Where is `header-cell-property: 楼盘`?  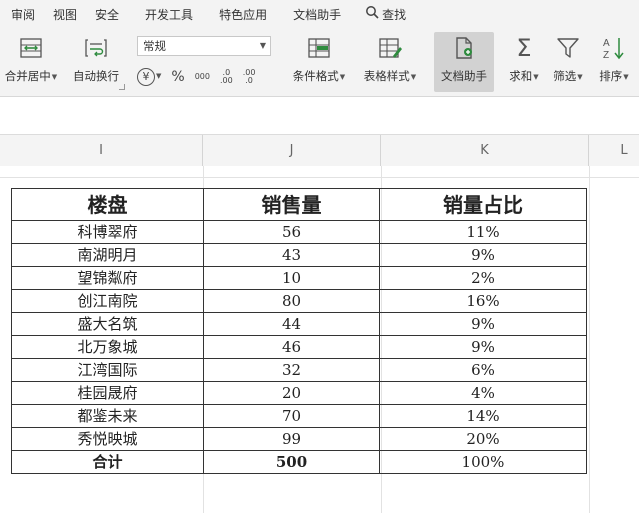 header-cell-property: 楼盘 is located at coordinates (107, 204).